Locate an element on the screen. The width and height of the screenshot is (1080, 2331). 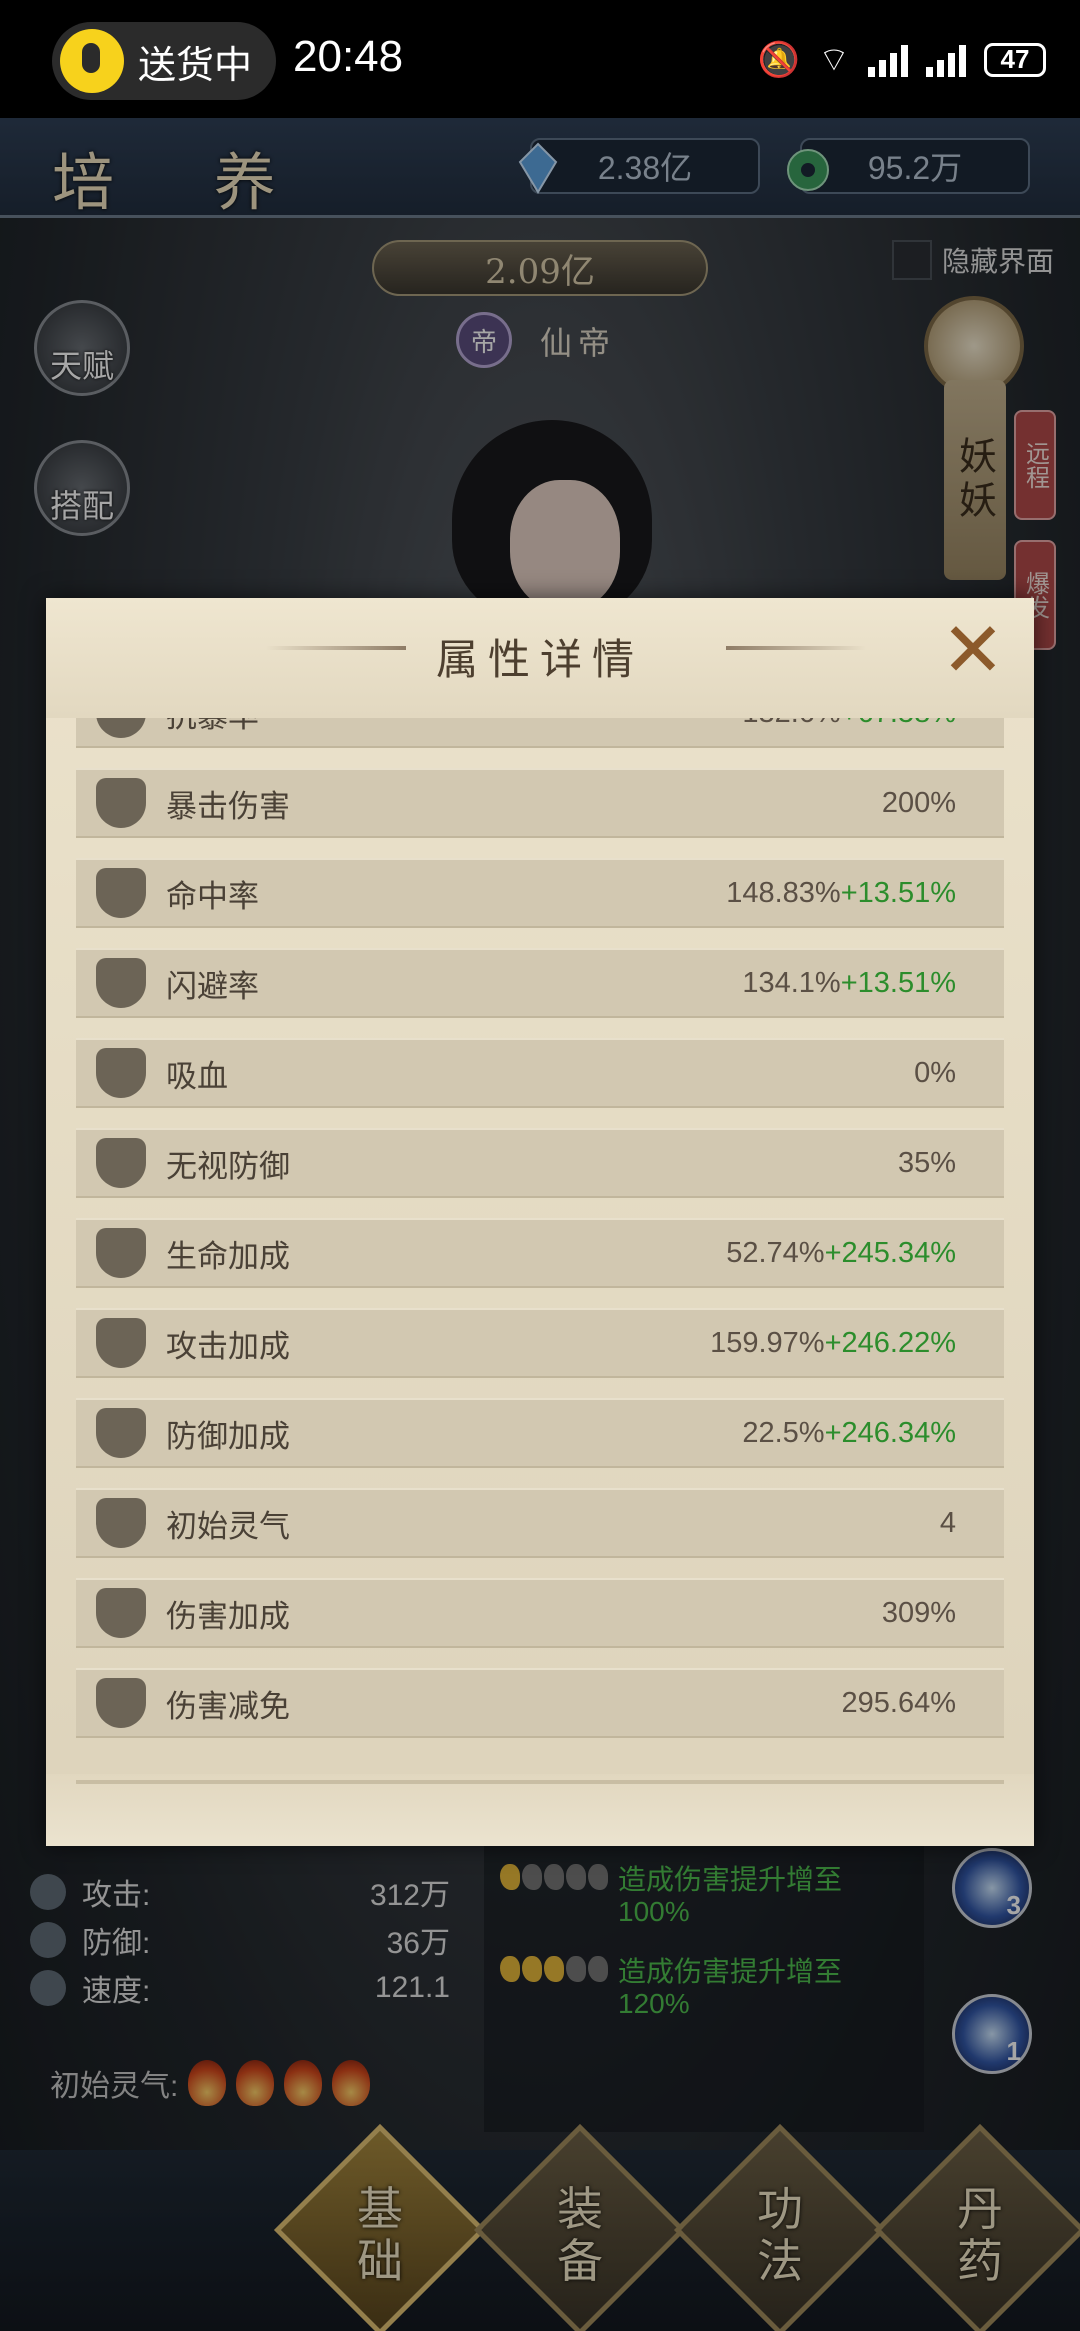
attribute-value: 22.5%+246.34% is located at coordinates (873, 1433).